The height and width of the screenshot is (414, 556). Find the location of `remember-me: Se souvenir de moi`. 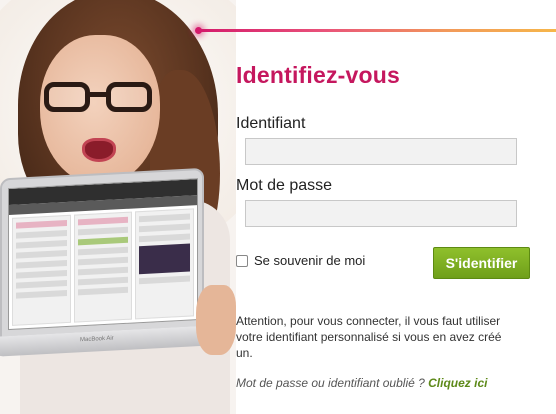

remember-me: Se souvenir de moi is located at coordinates (300, 260).